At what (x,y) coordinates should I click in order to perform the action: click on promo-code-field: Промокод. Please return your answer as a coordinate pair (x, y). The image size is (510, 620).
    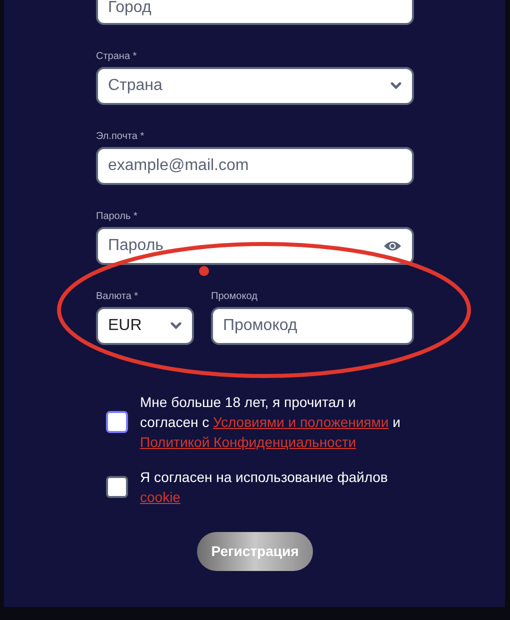
    Looking at the image, I should click on (312, 326).